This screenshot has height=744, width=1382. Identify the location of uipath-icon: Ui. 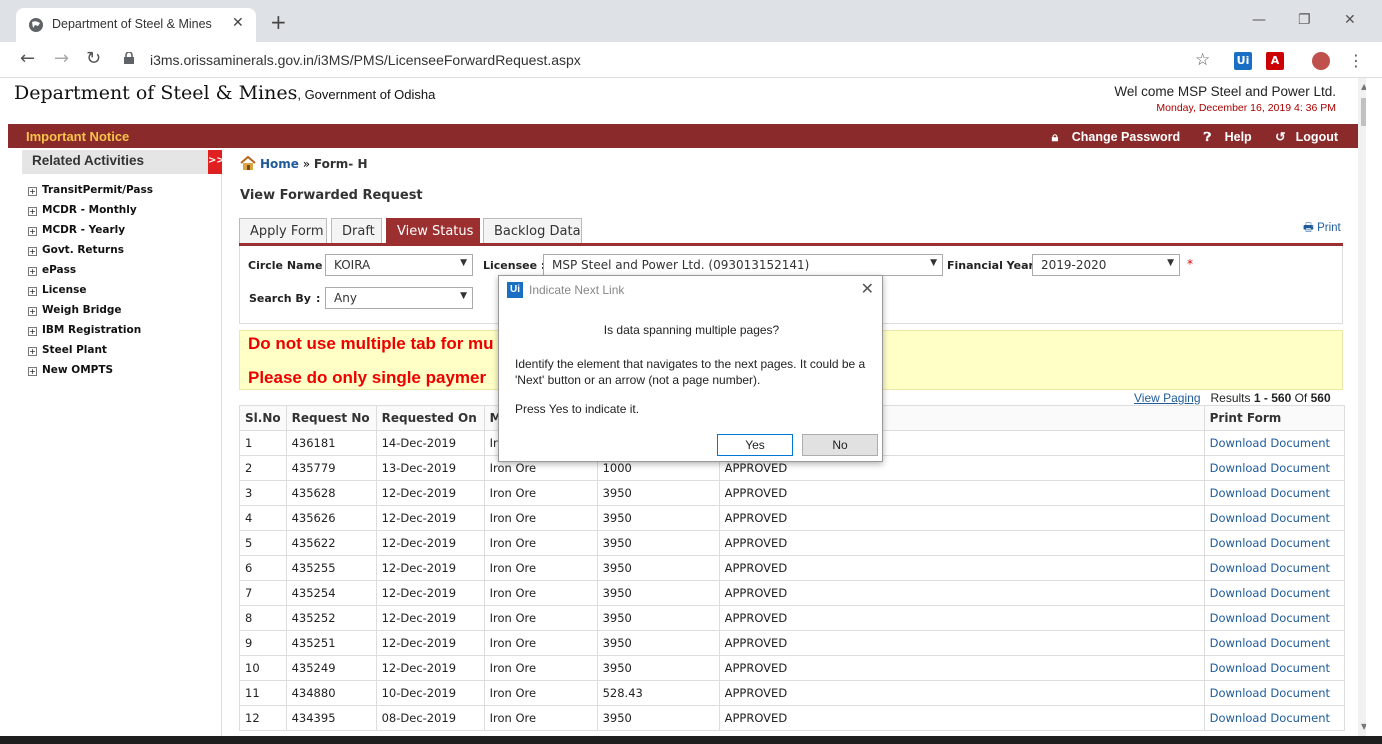
(515, 290).